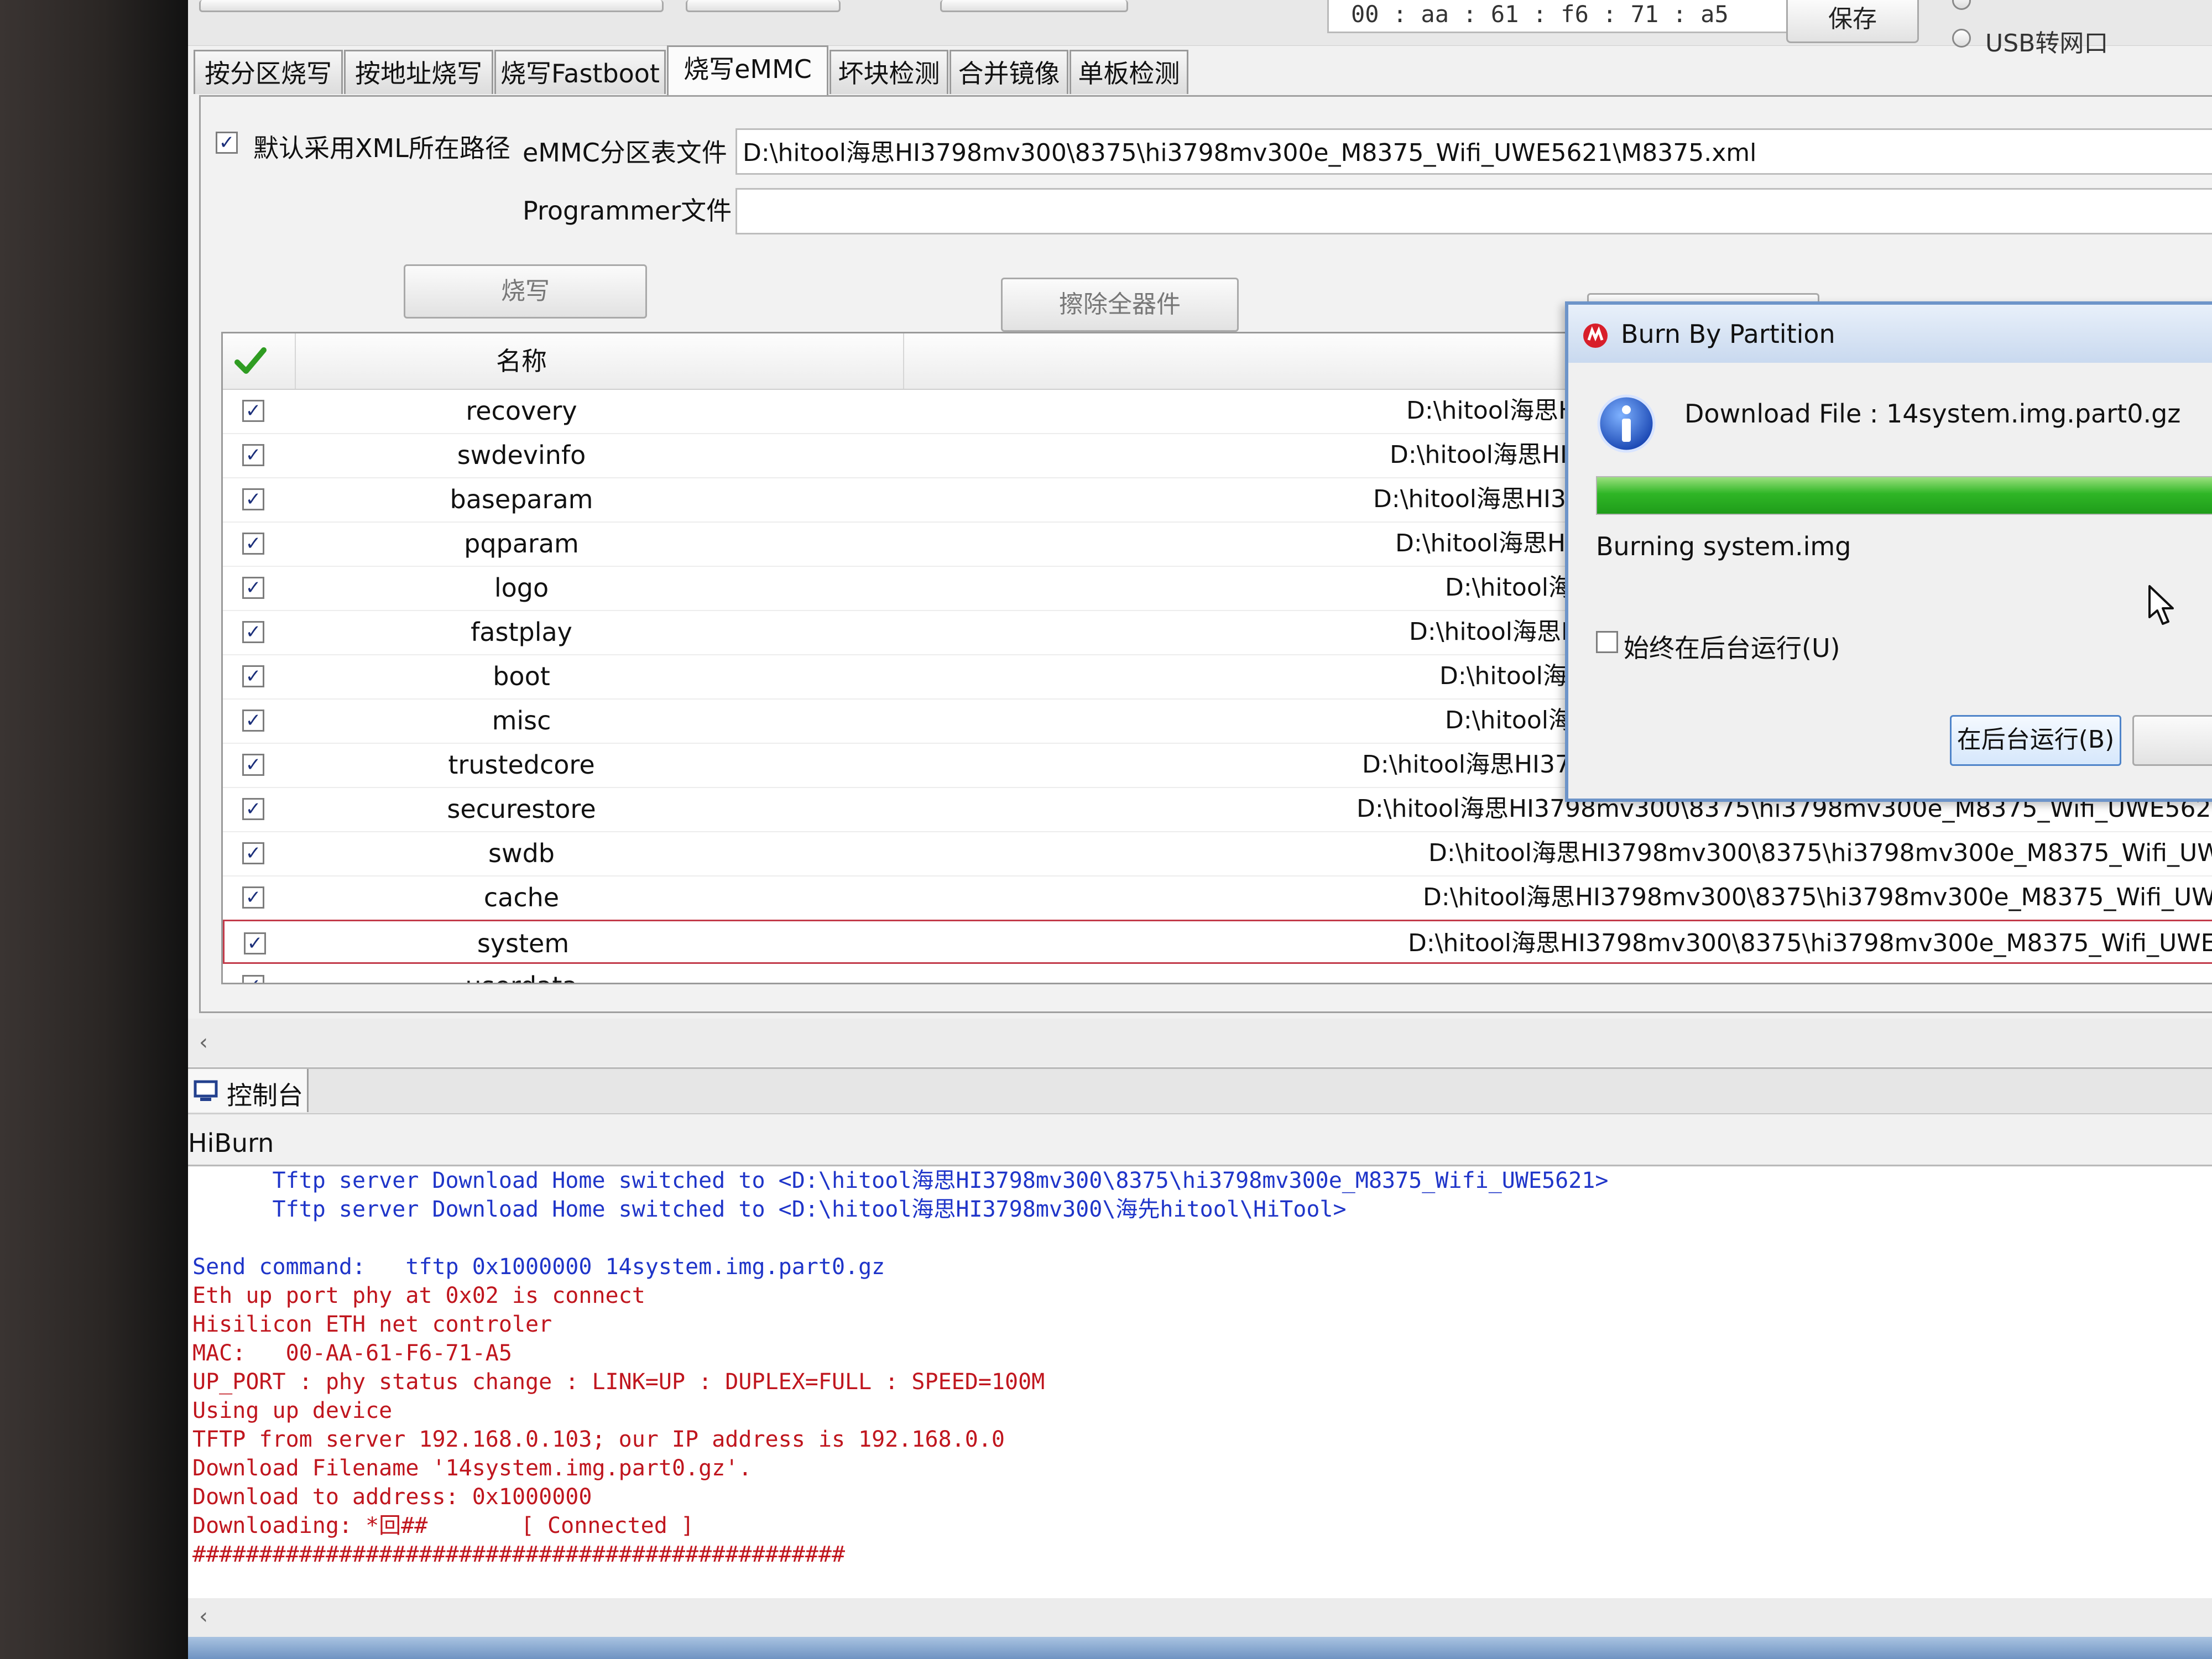  I want to click on mac-address-field: 00 : aa : 61 : f6 : 71 : a5, so click(1562, 17).